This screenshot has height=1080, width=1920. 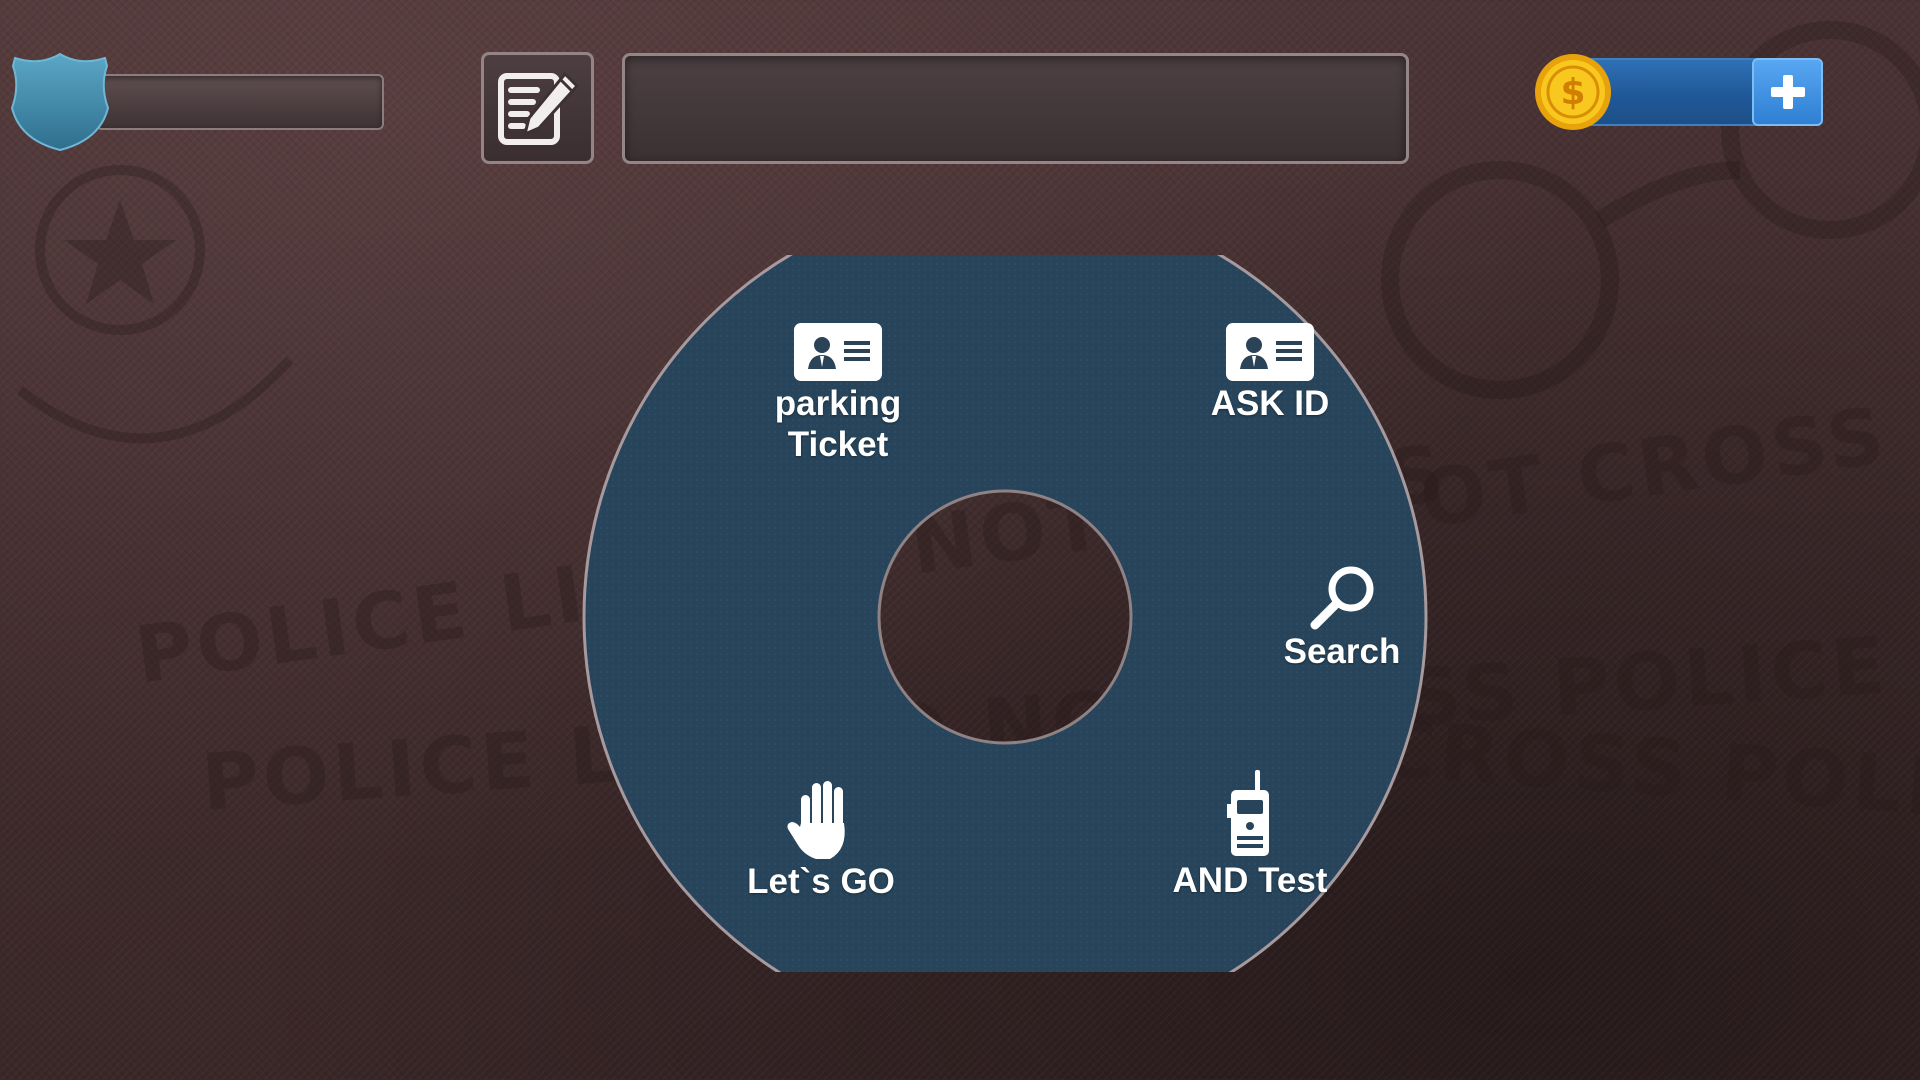 I want to click on ask-id-label: ASK ID, so click(x=1270, y=403).